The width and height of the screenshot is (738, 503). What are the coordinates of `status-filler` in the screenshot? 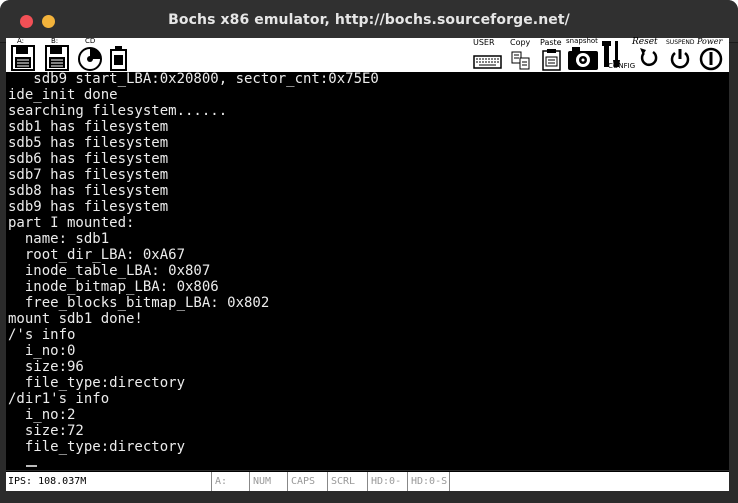 It's located at (589, 482).